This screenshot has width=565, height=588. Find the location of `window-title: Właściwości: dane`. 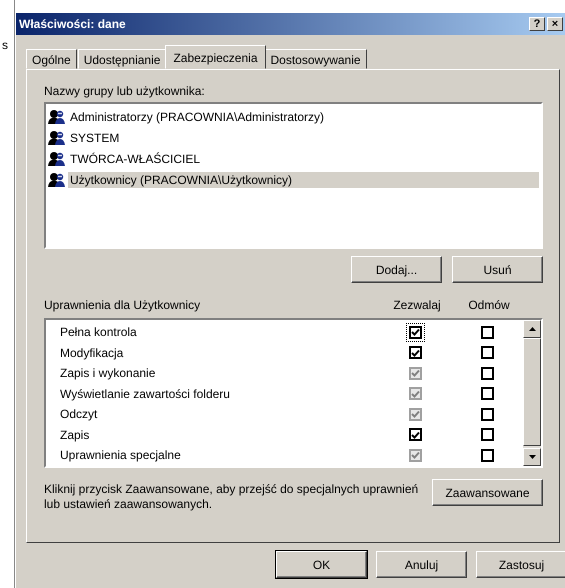

window-title: Właściwości: dane is located at coordinates (73, 24).